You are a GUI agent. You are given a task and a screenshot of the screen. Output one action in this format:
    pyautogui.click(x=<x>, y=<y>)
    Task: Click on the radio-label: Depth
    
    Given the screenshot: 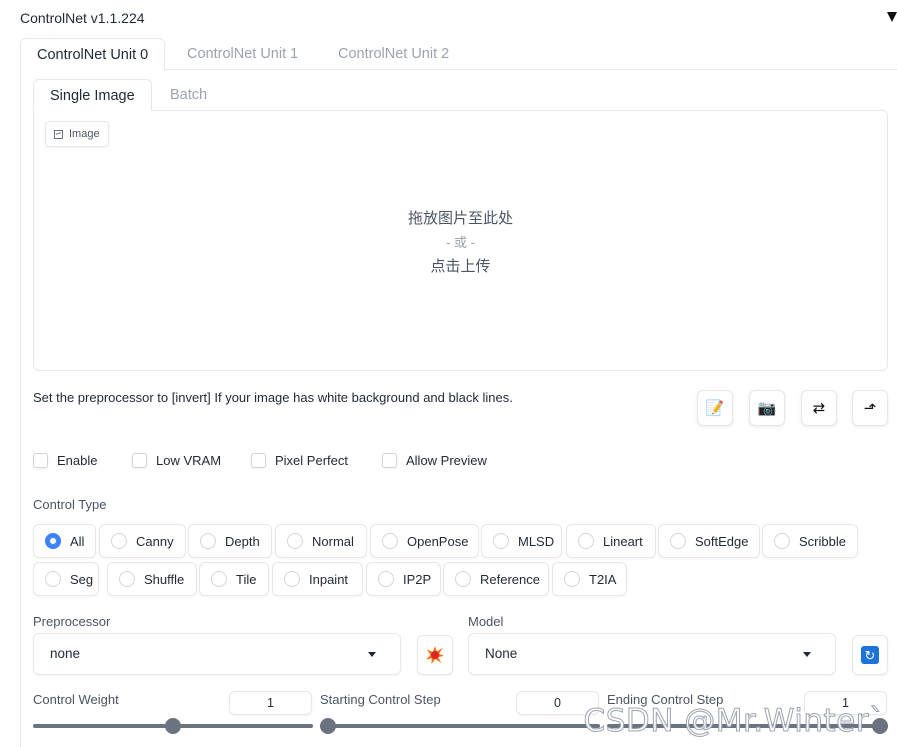 What is the action you would take?
    pyautogui.click(x=242, y=541)
    